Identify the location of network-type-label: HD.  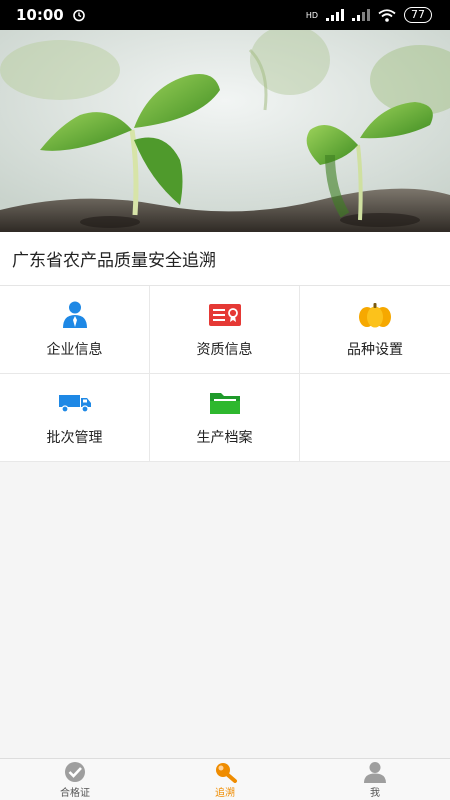
(311, 15).